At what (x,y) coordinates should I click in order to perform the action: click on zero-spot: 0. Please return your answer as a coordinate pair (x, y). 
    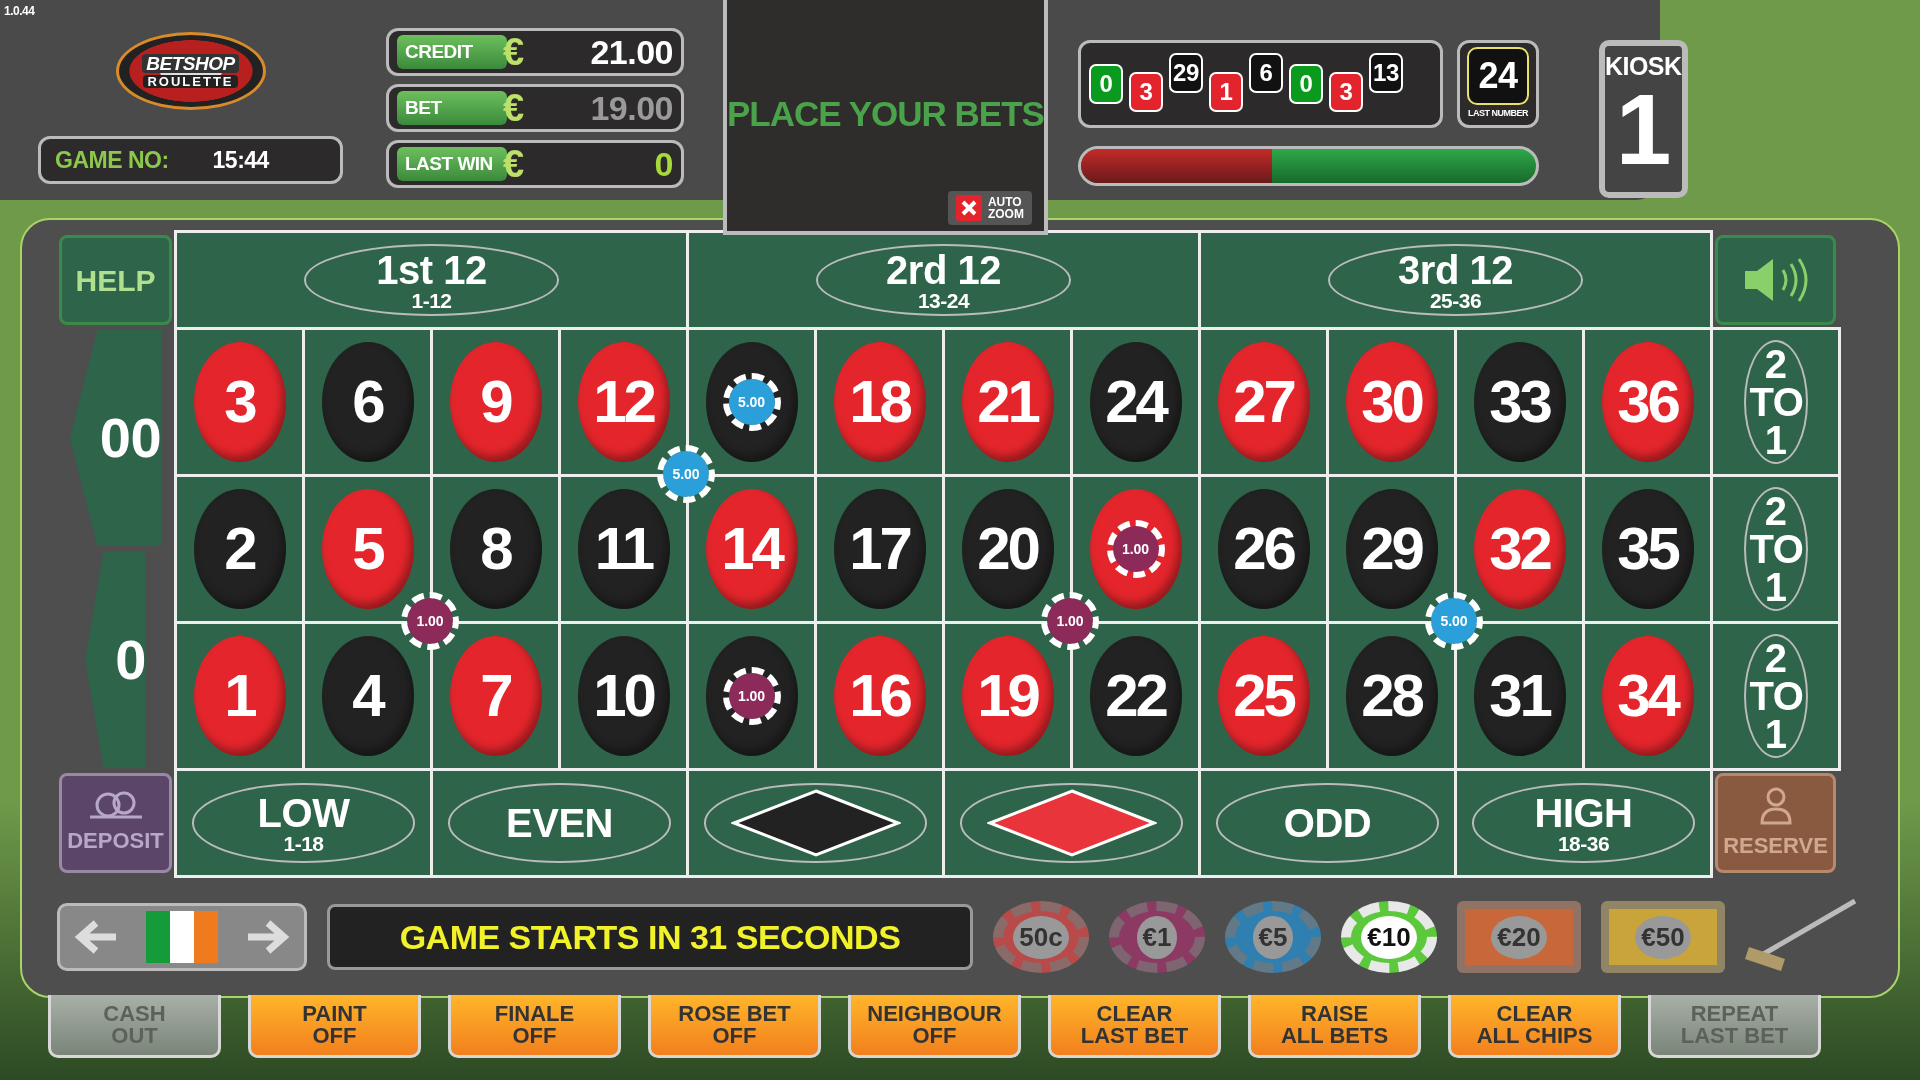
    Looking at the image, I should click on (115, 660).